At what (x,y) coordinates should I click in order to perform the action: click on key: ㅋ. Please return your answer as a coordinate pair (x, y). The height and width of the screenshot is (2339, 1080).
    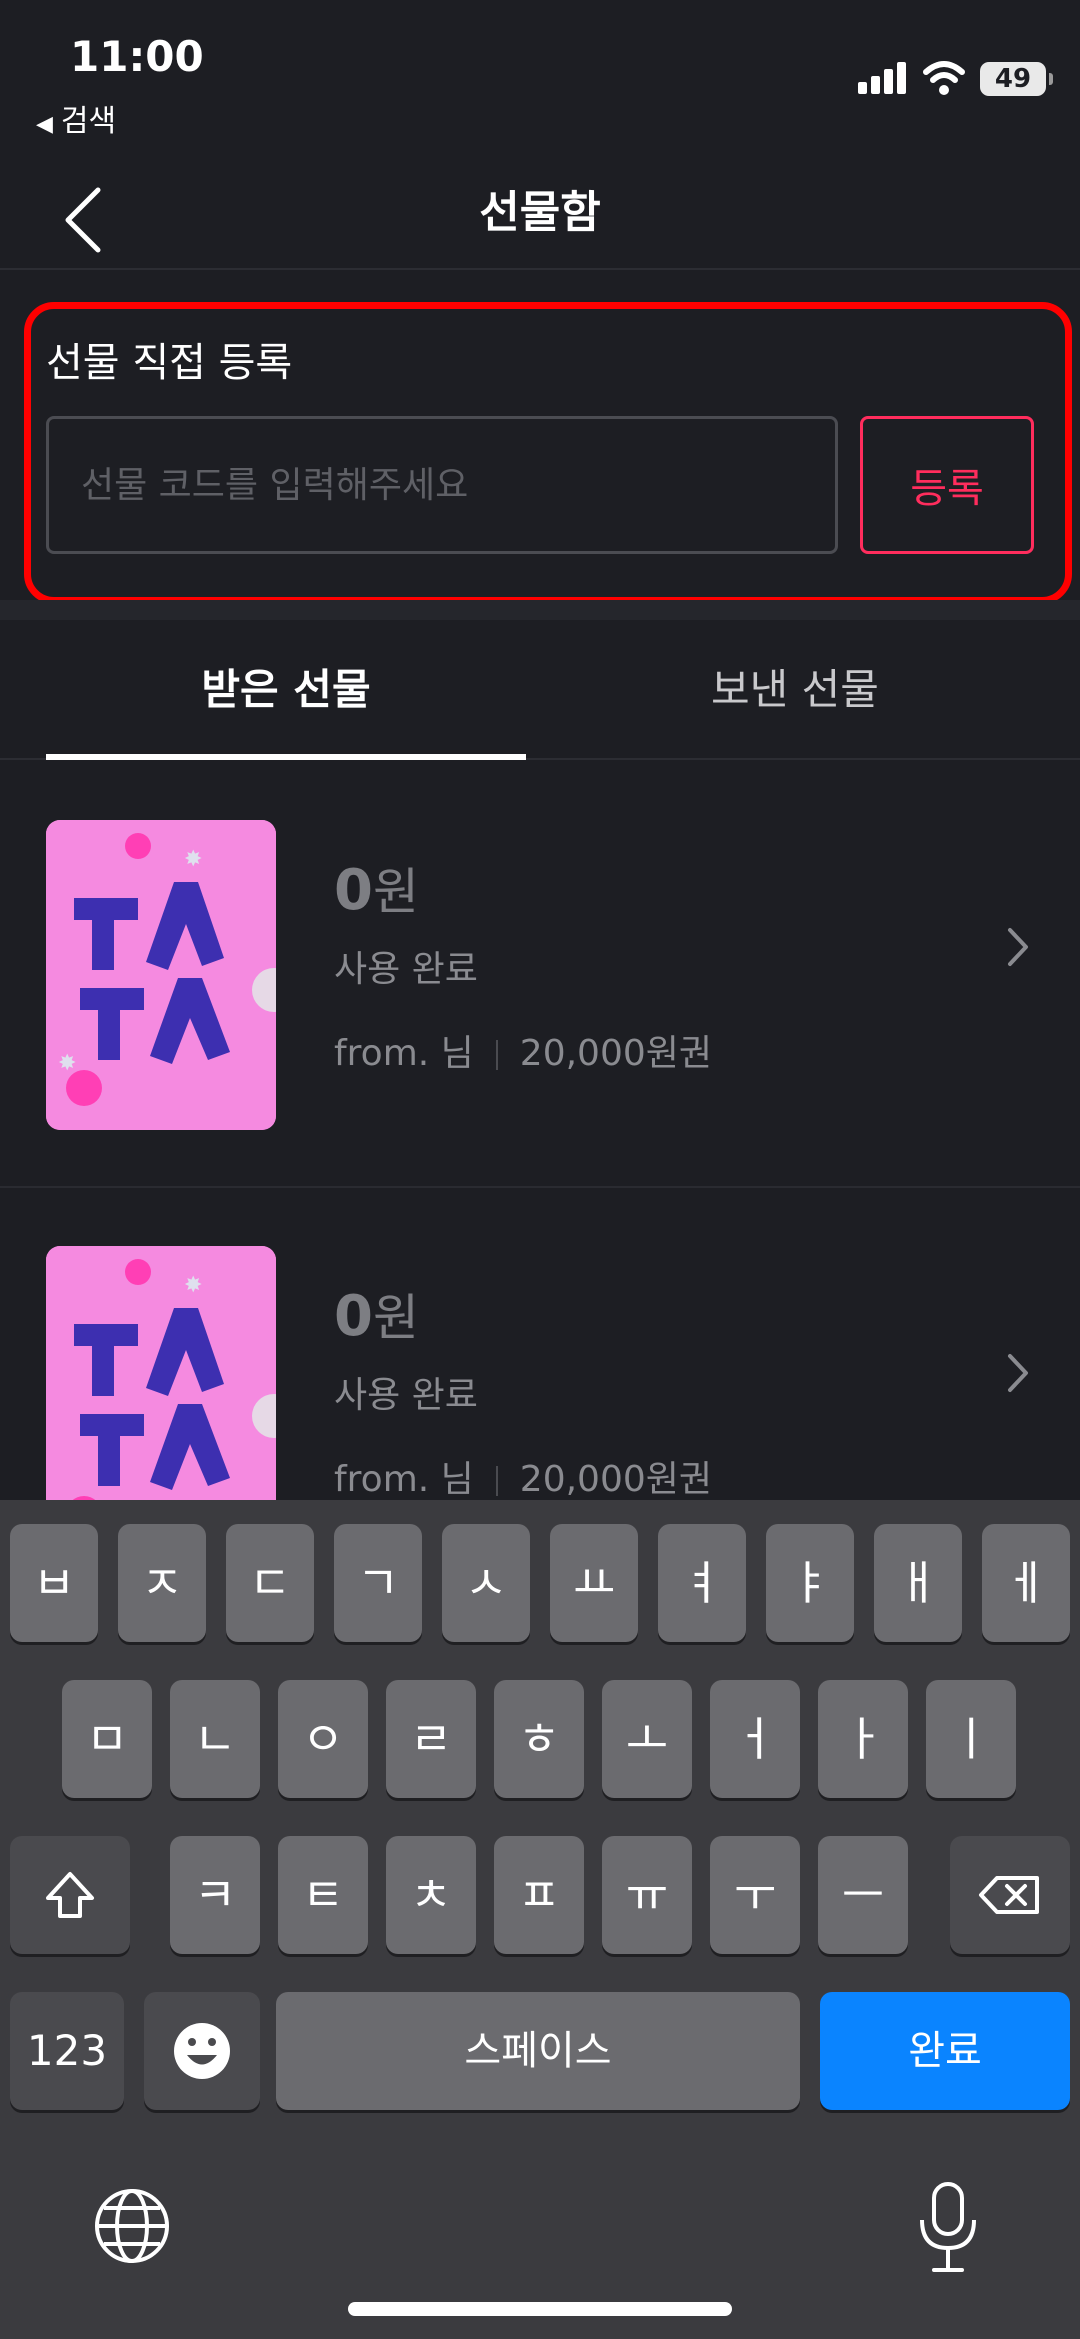
    Looking at the image, I should click on (215, 1895).